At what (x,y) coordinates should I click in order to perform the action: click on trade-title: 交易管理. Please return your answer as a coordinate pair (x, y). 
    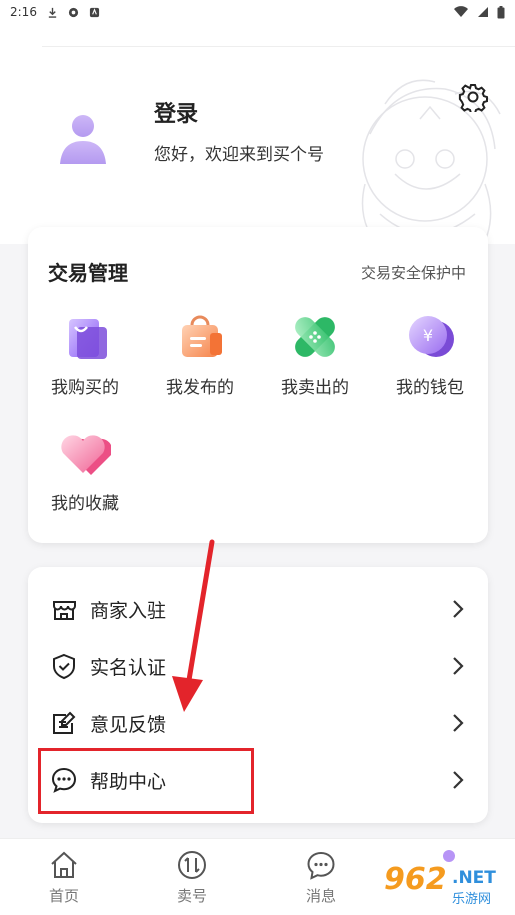
    Looking at the image, I should click on (88, 273).